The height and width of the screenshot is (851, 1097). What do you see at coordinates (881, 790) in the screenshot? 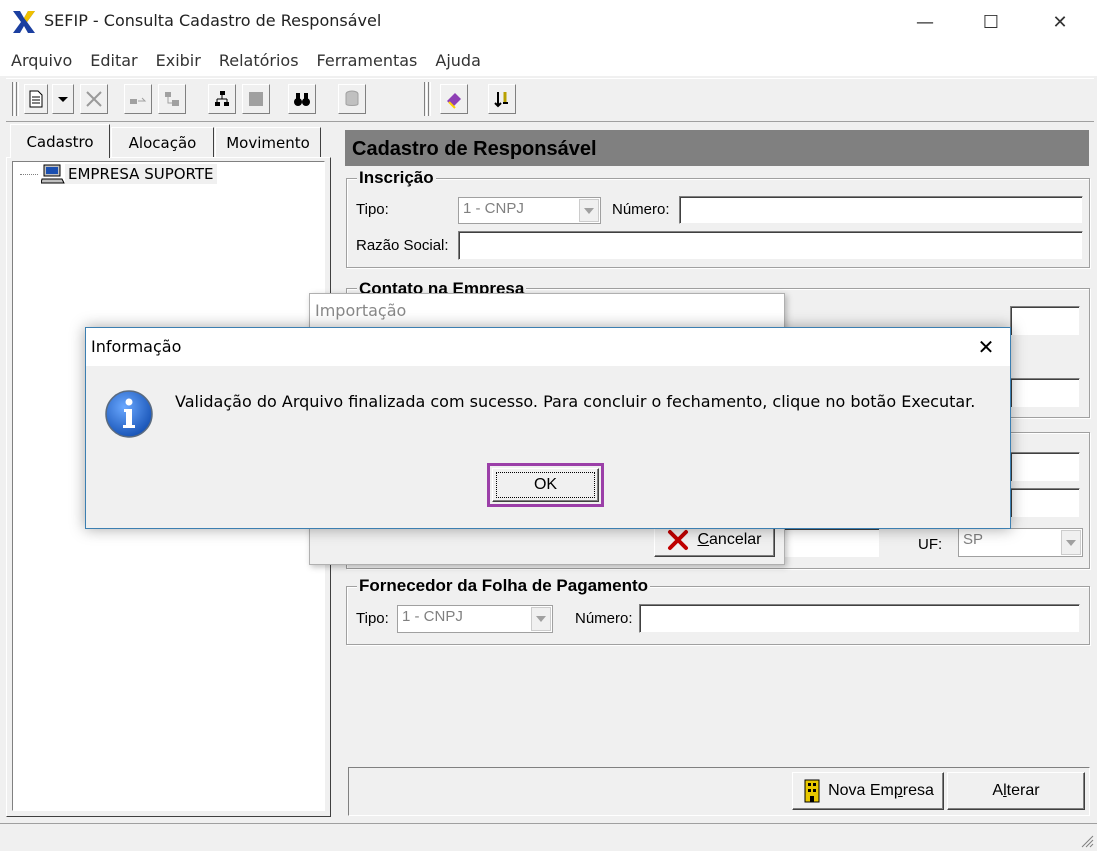
I see `nova-empresa-label: Nova Empresa` at bounding box center [881, 790].